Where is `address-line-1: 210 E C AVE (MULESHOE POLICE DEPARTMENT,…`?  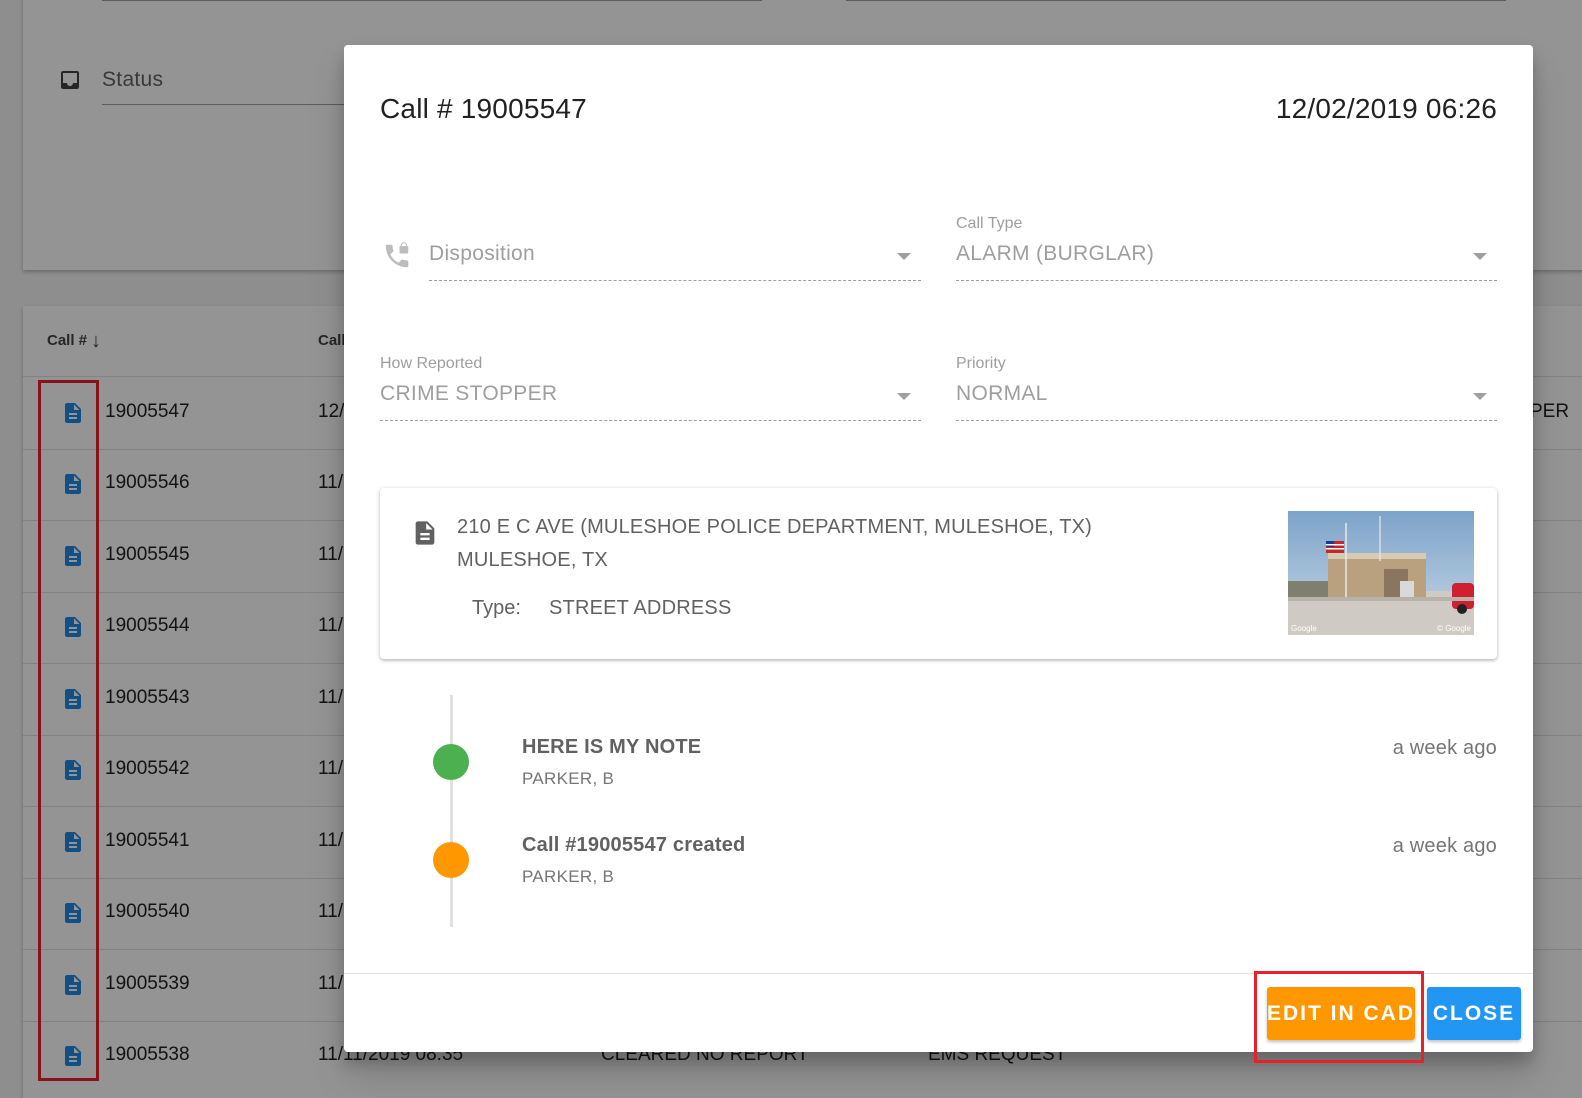
address-line-1: 210 E C AVE (MULESHOE POLICE DEPARTMENT,… is located at coordinates (775, 527).